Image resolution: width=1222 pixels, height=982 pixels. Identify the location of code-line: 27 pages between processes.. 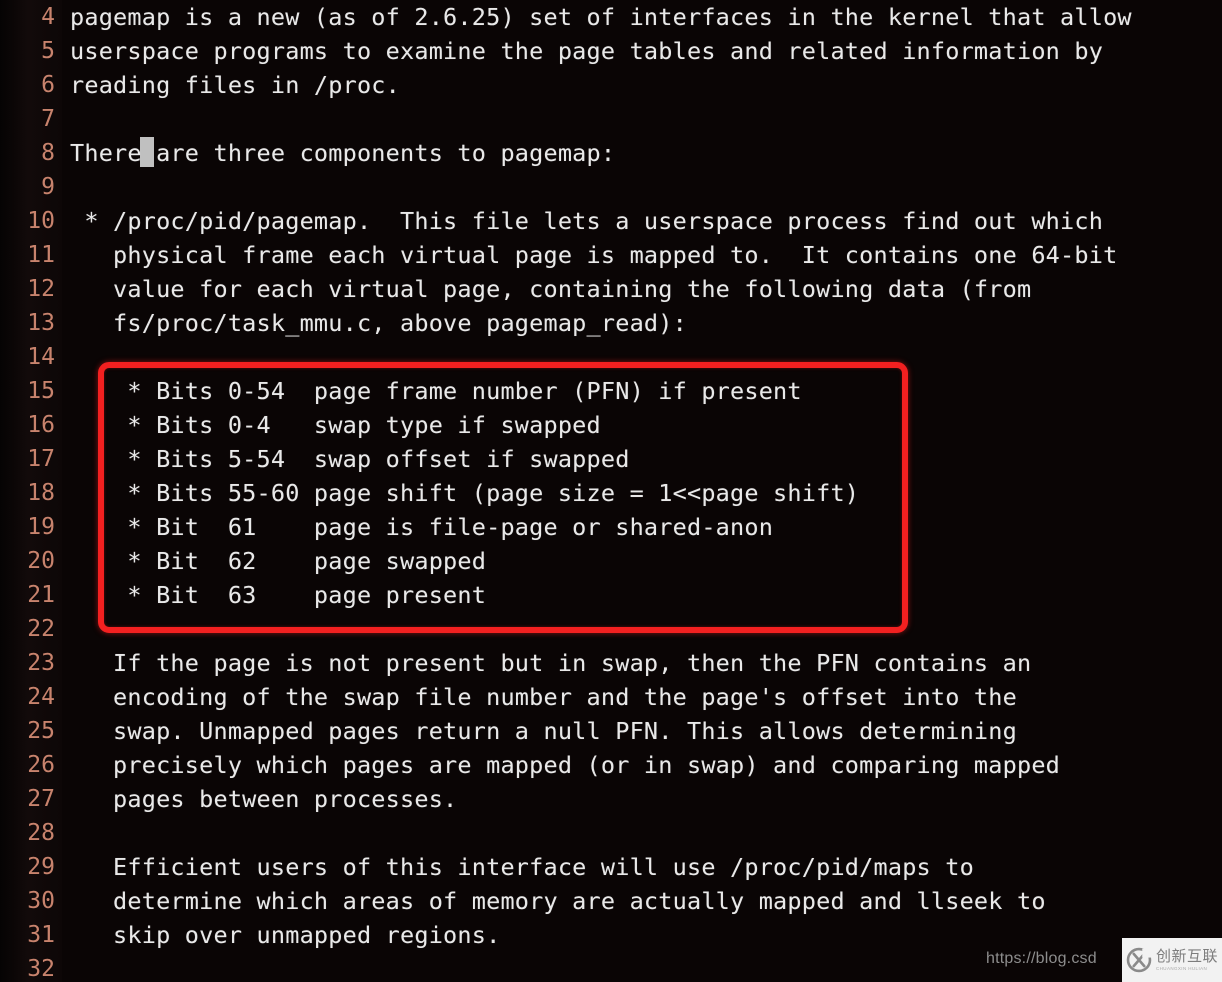
(611, 799).